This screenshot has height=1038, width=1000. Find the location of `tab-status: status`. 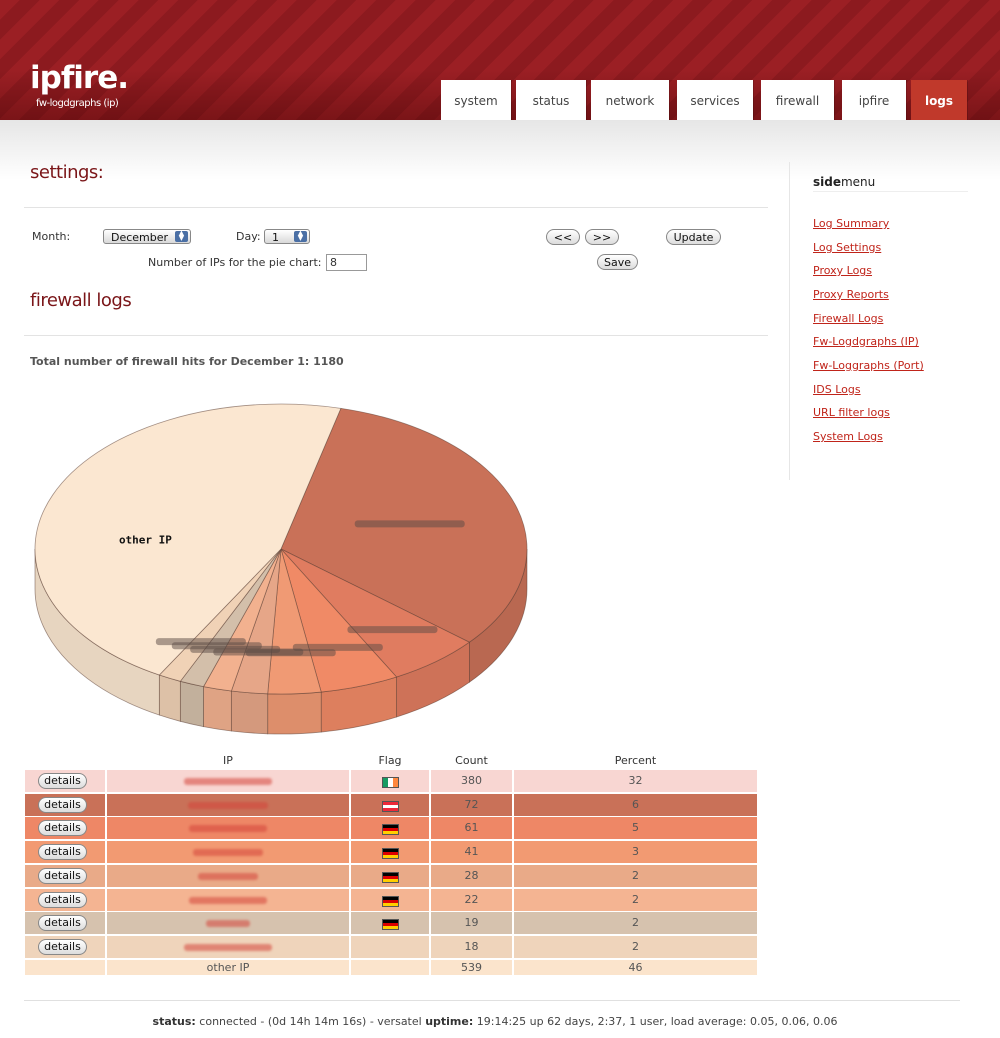

tab-status: status is located at coordinates (551, 100).